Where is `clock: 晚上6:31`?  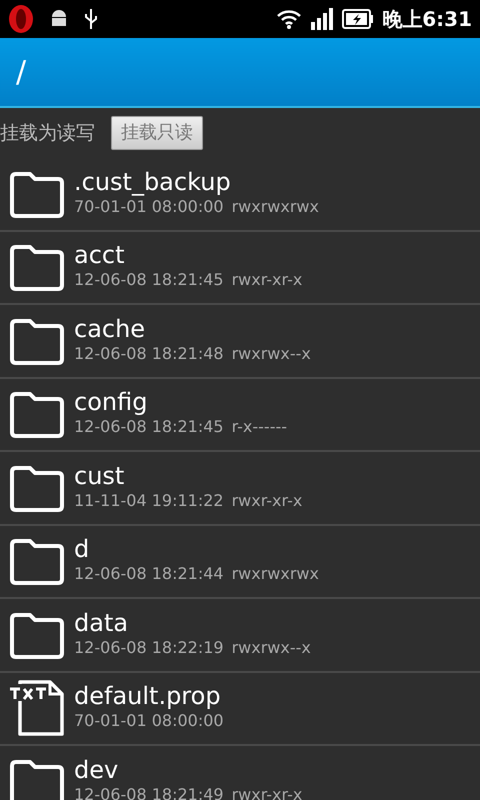
clock: 晚上6:31 is located at coordinates (427, 19).